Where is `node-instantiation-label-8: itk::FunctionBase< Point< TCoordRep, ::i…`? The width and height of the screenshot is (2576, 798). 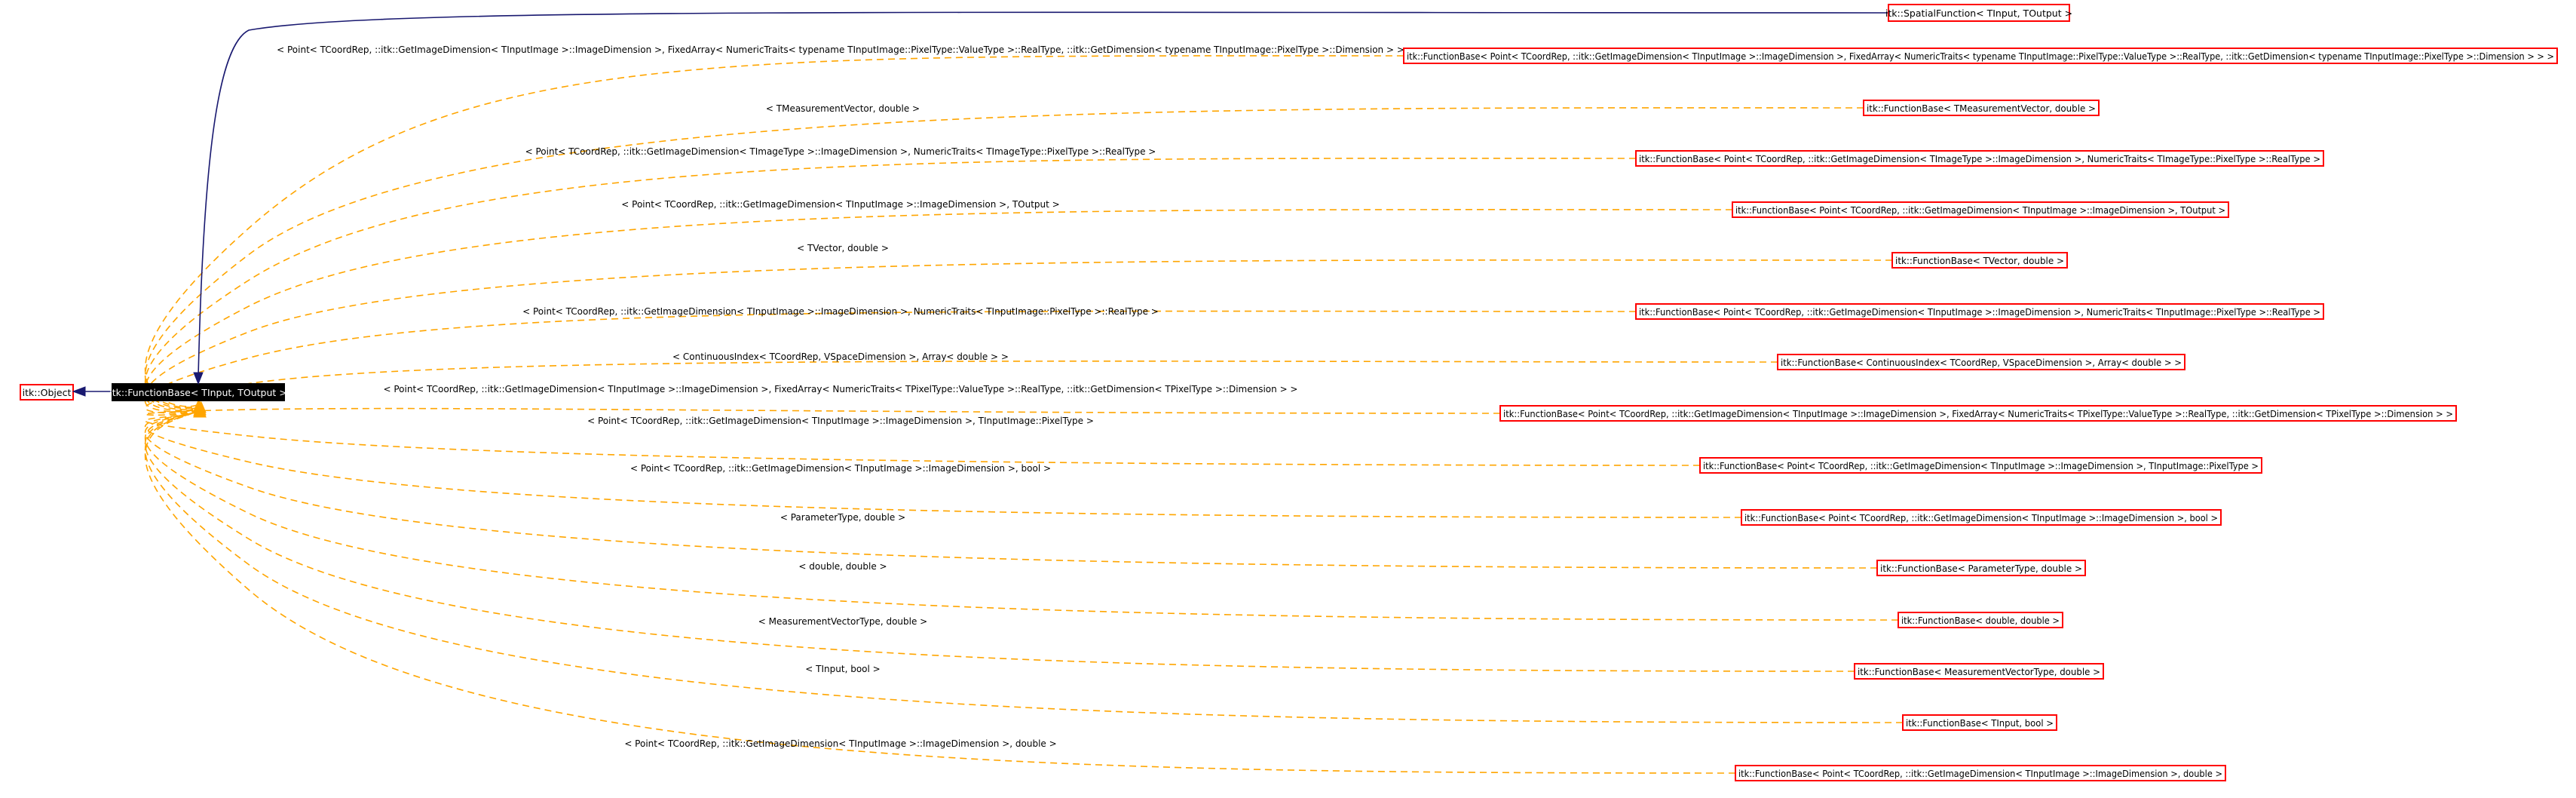
node-instantiation-label-8: itk::FunctionBase< Point< TCoordRep, ::i… is located at coordinates (1978, 413).